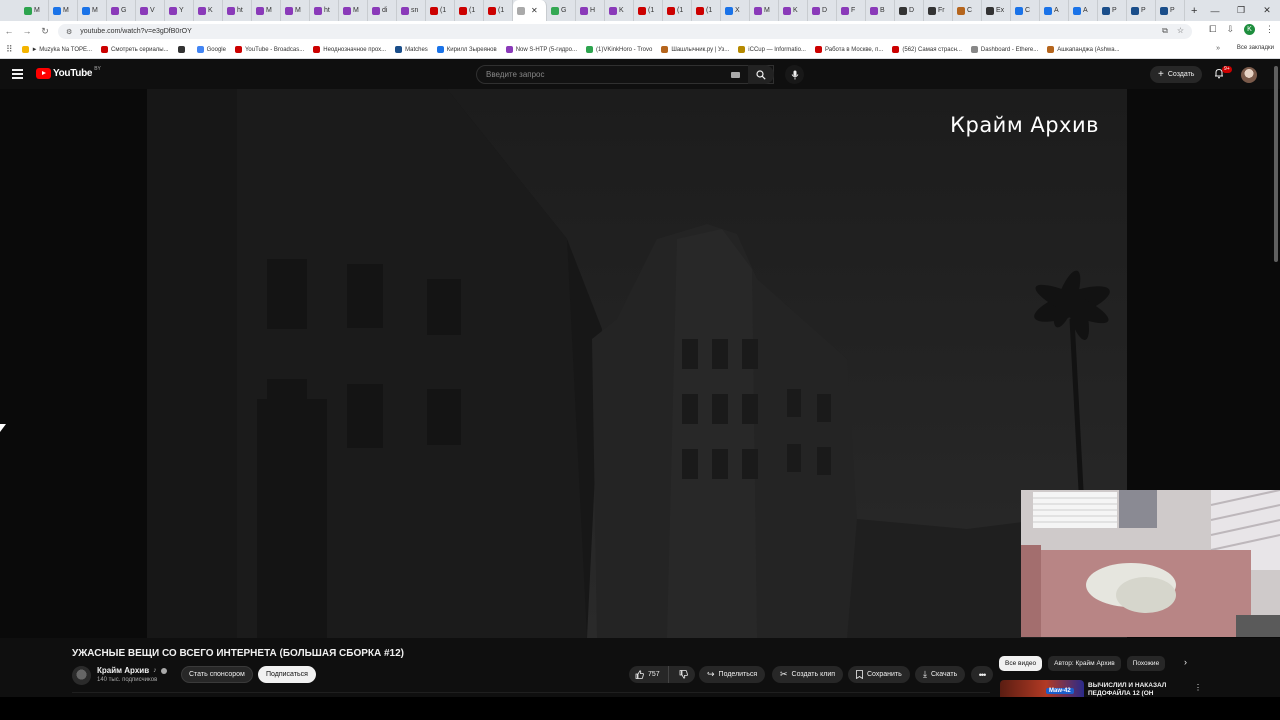  Describe the element at coordinates (590, 10) in the screenshot. I see `browser-tab: H` at that location.